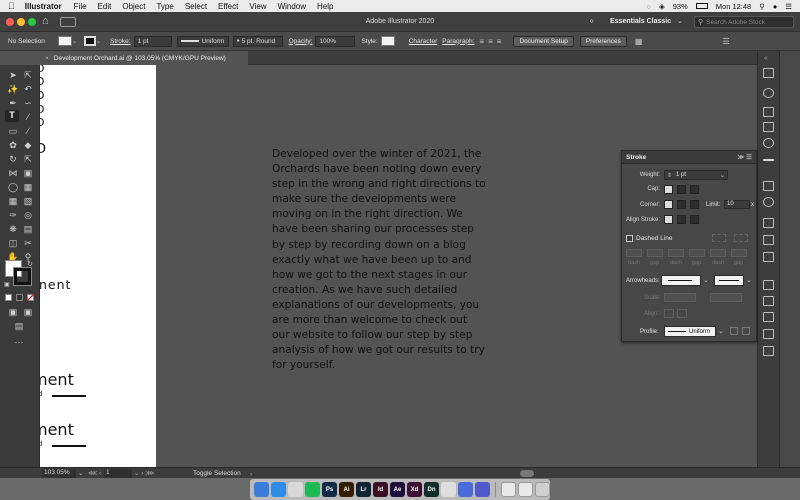 The height and width of the screenshot is (500, 800). Describe the element at coordinates (701, 6) in the screenshot. I see `battery-icon` at that location.